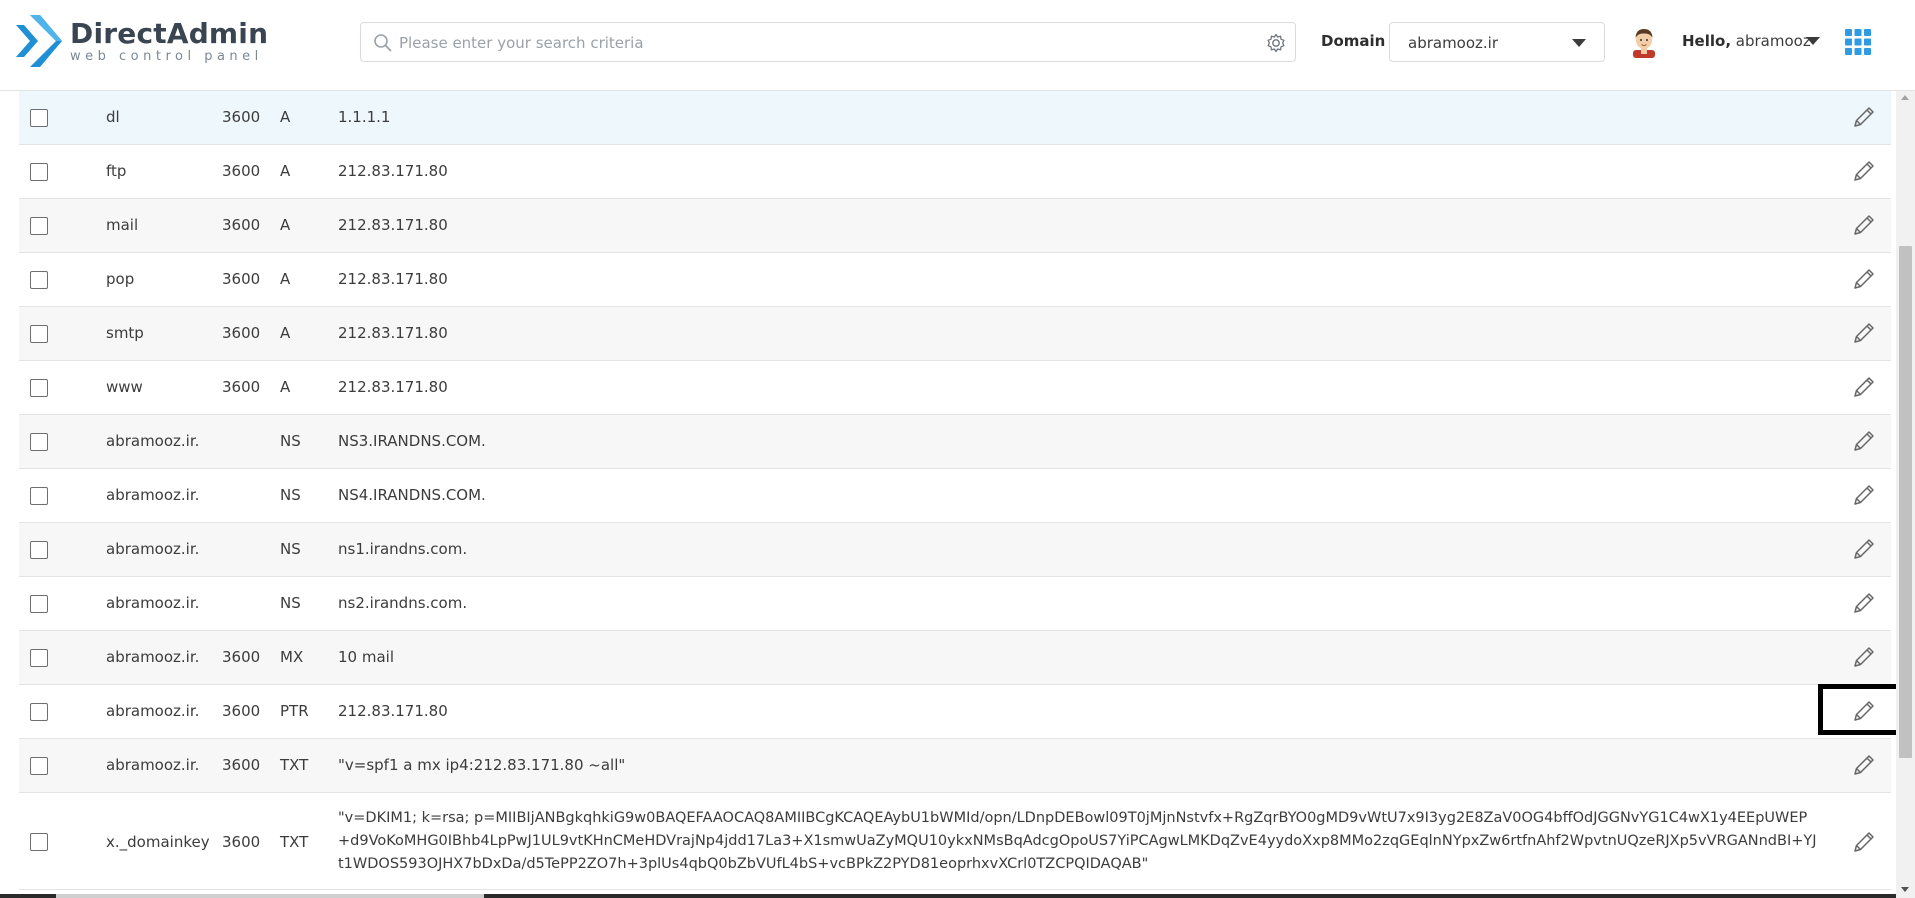 The image size is (1915, 898). What do you see at coordinates (819, 43) in the screenshot?
I see `search-input` at bounding box center [819, 43].